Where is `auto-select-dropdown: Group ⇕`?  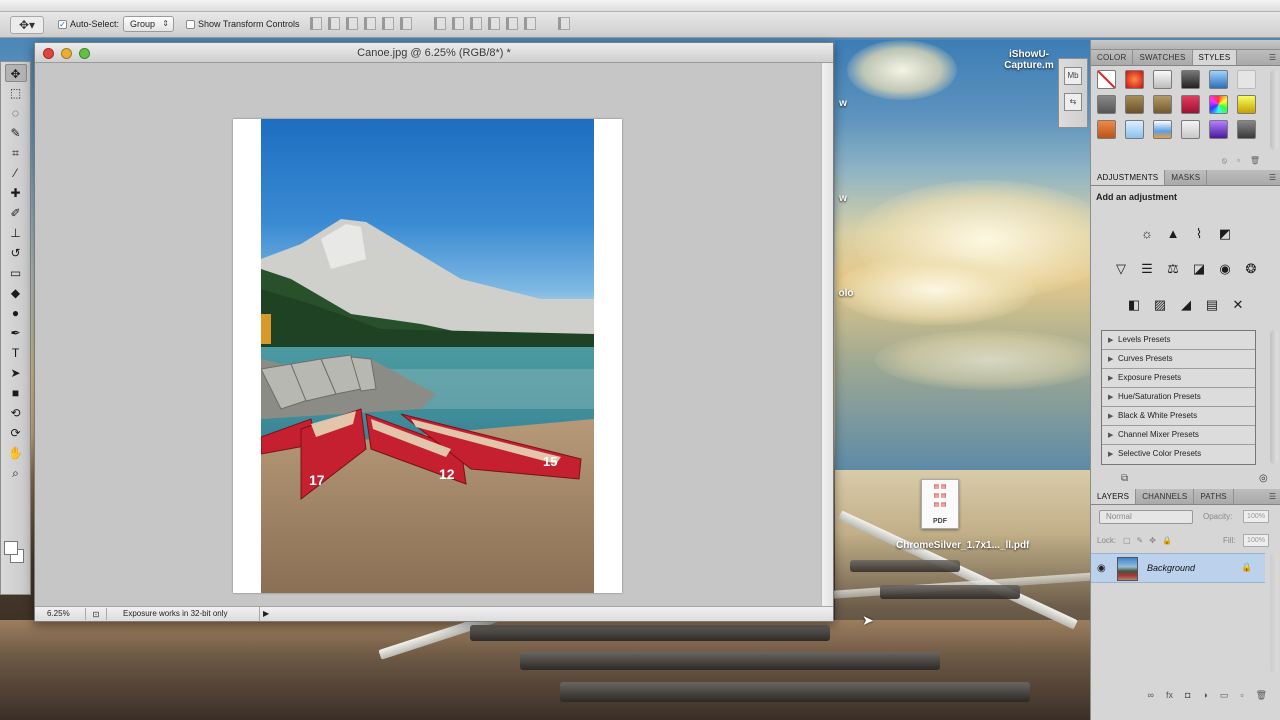
auto-select-dropdown: Group ⇕ is located at coordinates (148, 24).